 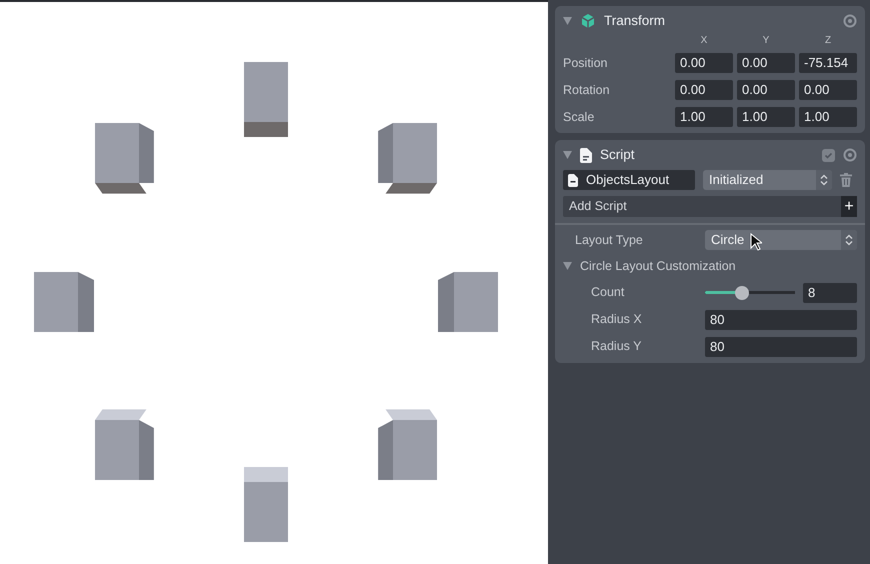 What do you see at coordinates (588, 21) in the screenshot?
I see `cube-icon` at bounding box center [588, 21].